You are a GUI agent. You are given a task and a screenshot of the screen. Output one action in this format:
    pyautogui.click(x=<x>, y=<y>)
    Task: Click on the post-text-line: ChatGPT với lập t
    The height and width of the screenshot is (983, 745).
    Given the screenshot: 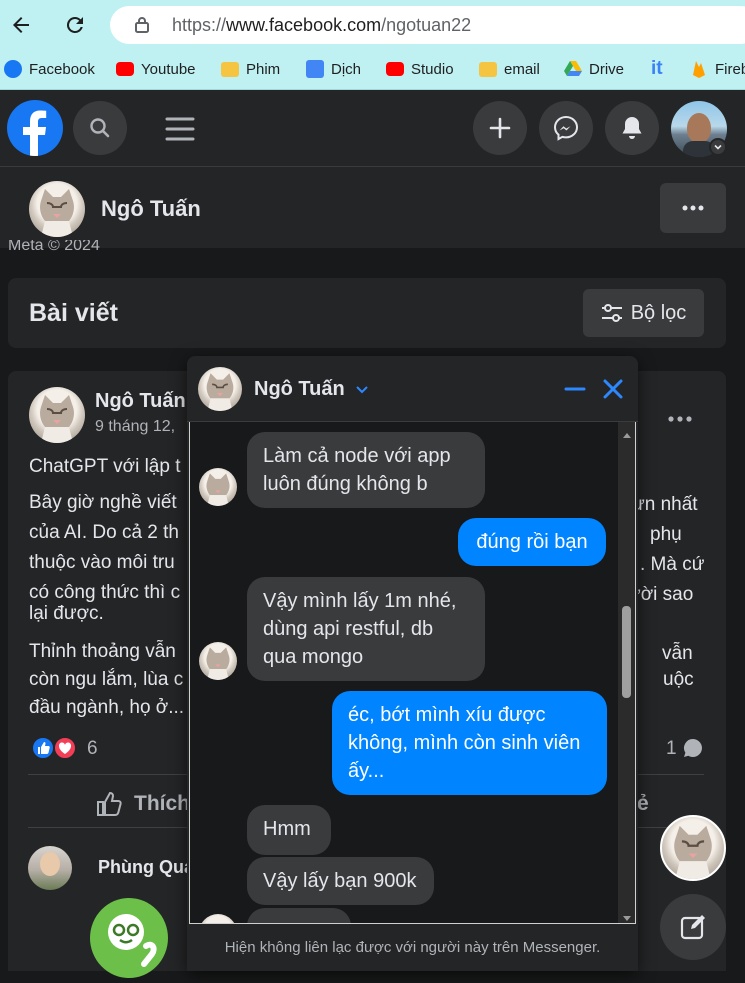 What is the action you would take?
    pyautogui.click(x=105, y=466)
    